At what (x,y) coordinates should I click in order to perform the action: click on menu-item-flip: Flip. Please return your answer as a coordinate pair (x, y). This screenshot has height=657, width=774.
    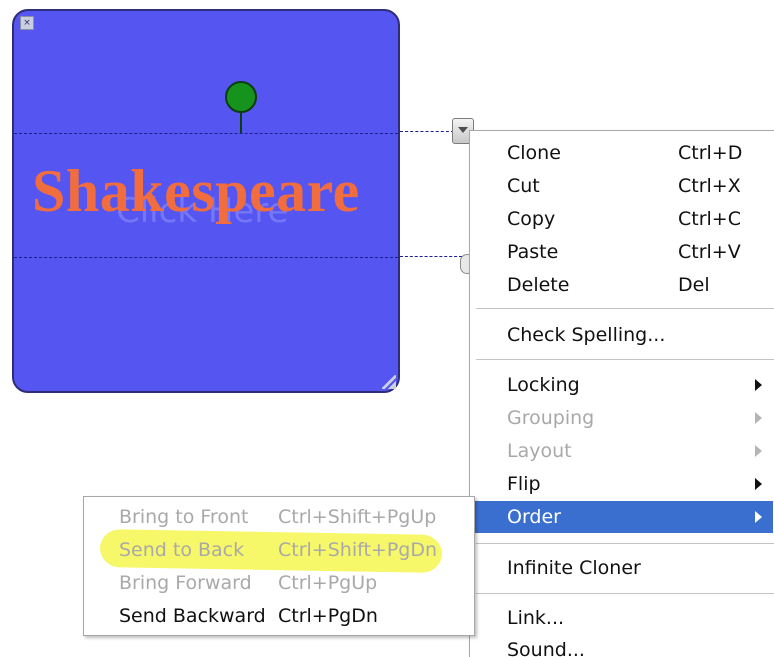
    Looking at the image, I should click on (623, 484).